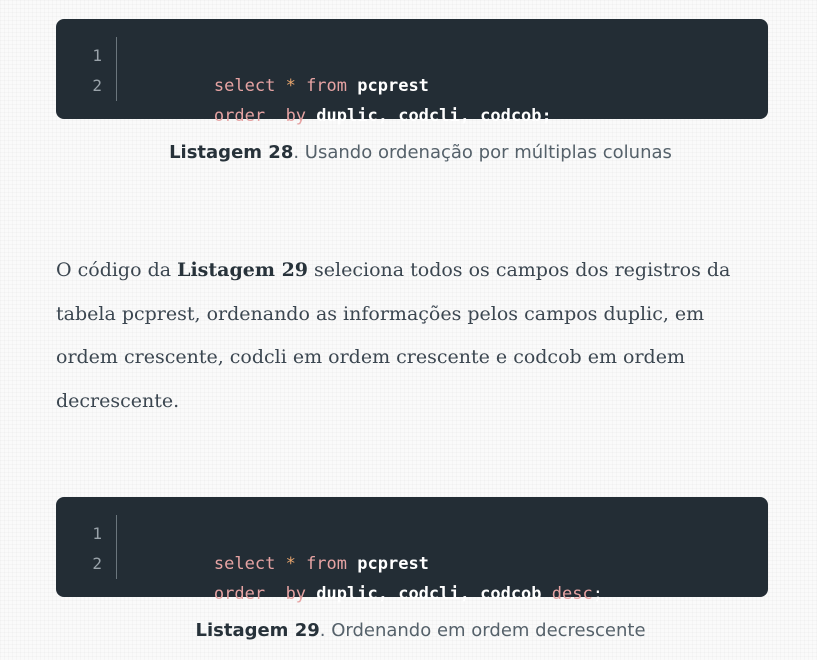 The width and height of the screenshot is (817, 660). I want to click on sql-keyword-desc: desc, so click(572, 594).